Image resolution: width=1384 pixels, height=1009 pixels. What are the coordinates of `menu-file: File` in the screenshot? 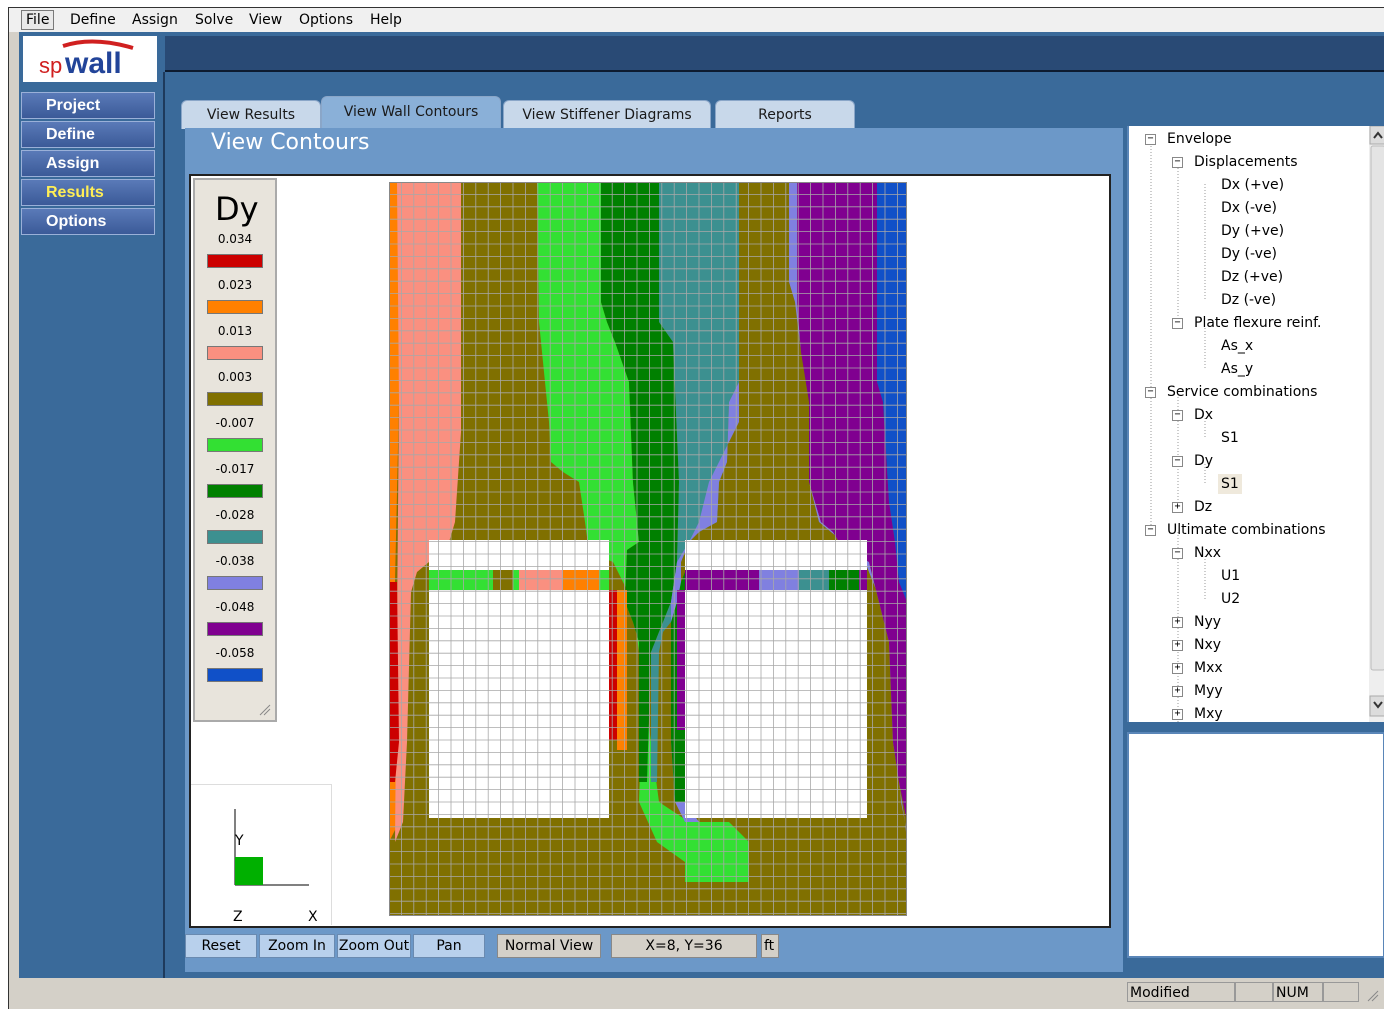 It's located at (38, 20).